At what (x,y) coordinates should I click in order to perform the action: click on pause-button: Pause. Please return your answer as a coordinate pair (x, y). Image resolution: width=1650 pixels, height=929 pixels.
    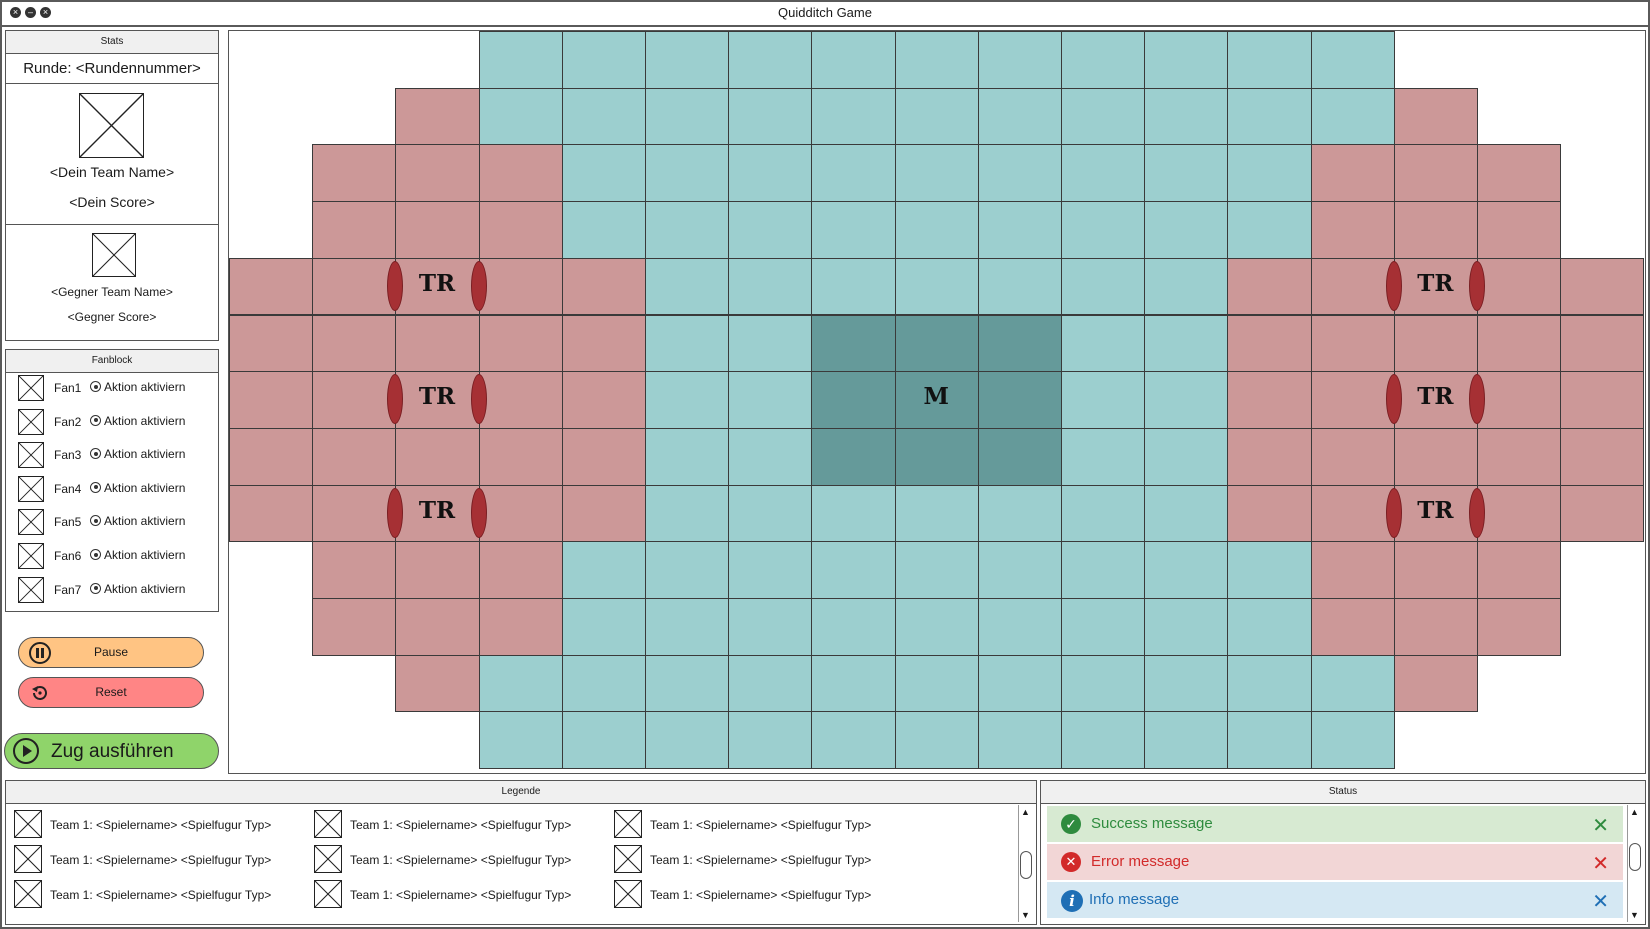
    Looking at the image, I should click on (111, 652).